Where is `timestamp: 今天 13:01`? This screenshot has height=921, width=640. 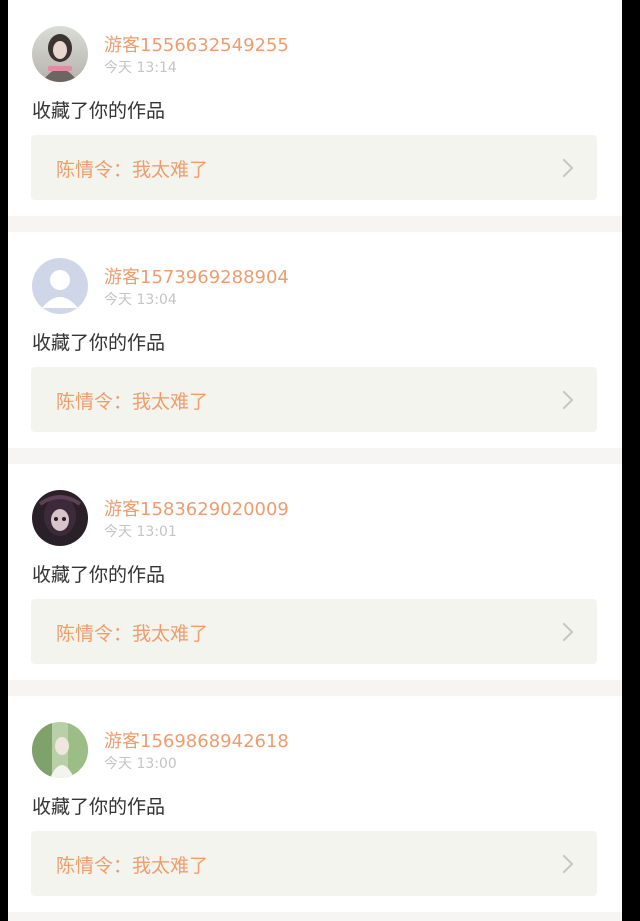 timestamp: 今天 13:01 is located at coordinates (140, 532).